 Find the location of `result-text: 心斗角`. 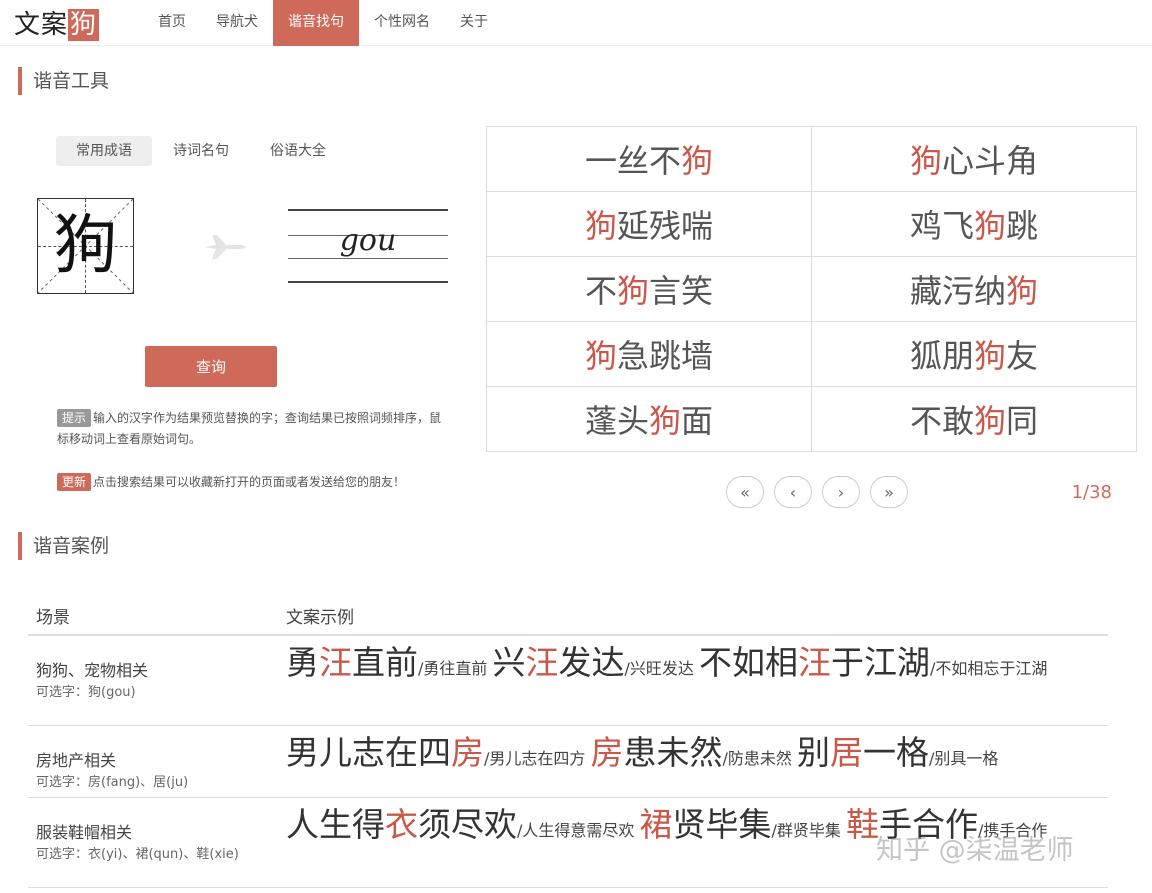

result-text: 心斗角 is located at coordinates (990, 161).